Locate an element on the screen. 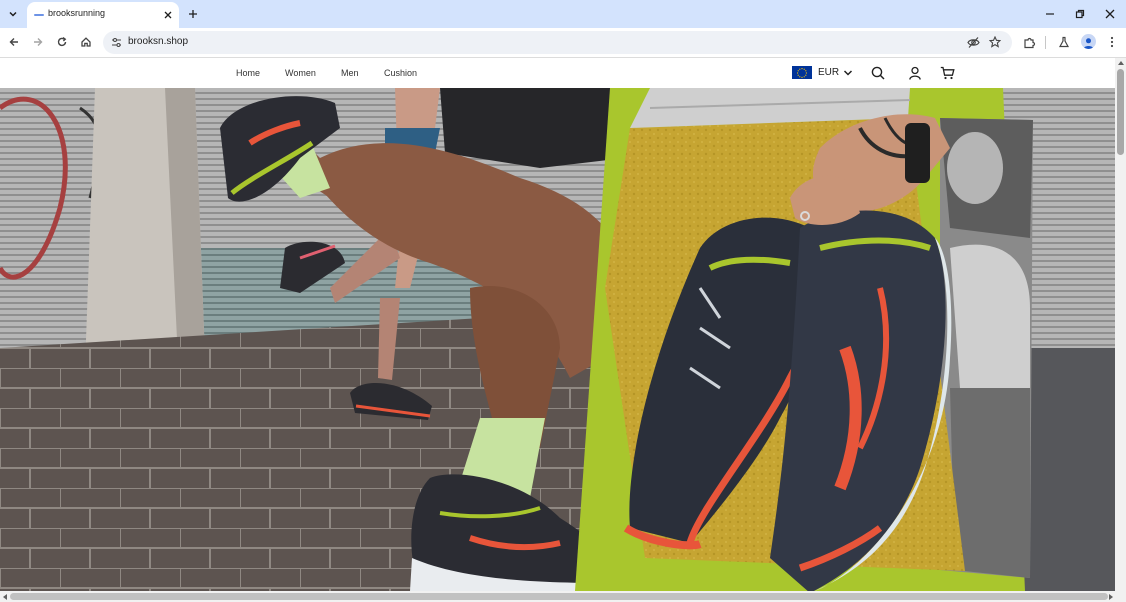  bookmark-button is located at coordinates (995, 42).